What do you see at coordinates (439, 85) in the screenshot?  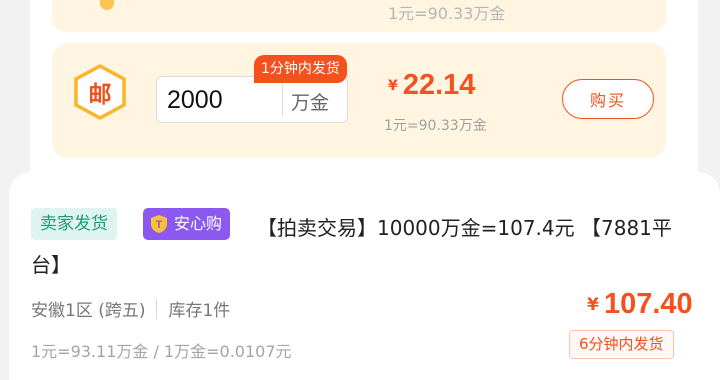 I see `price-amount: 22.14` at bounding box center [439, 85].